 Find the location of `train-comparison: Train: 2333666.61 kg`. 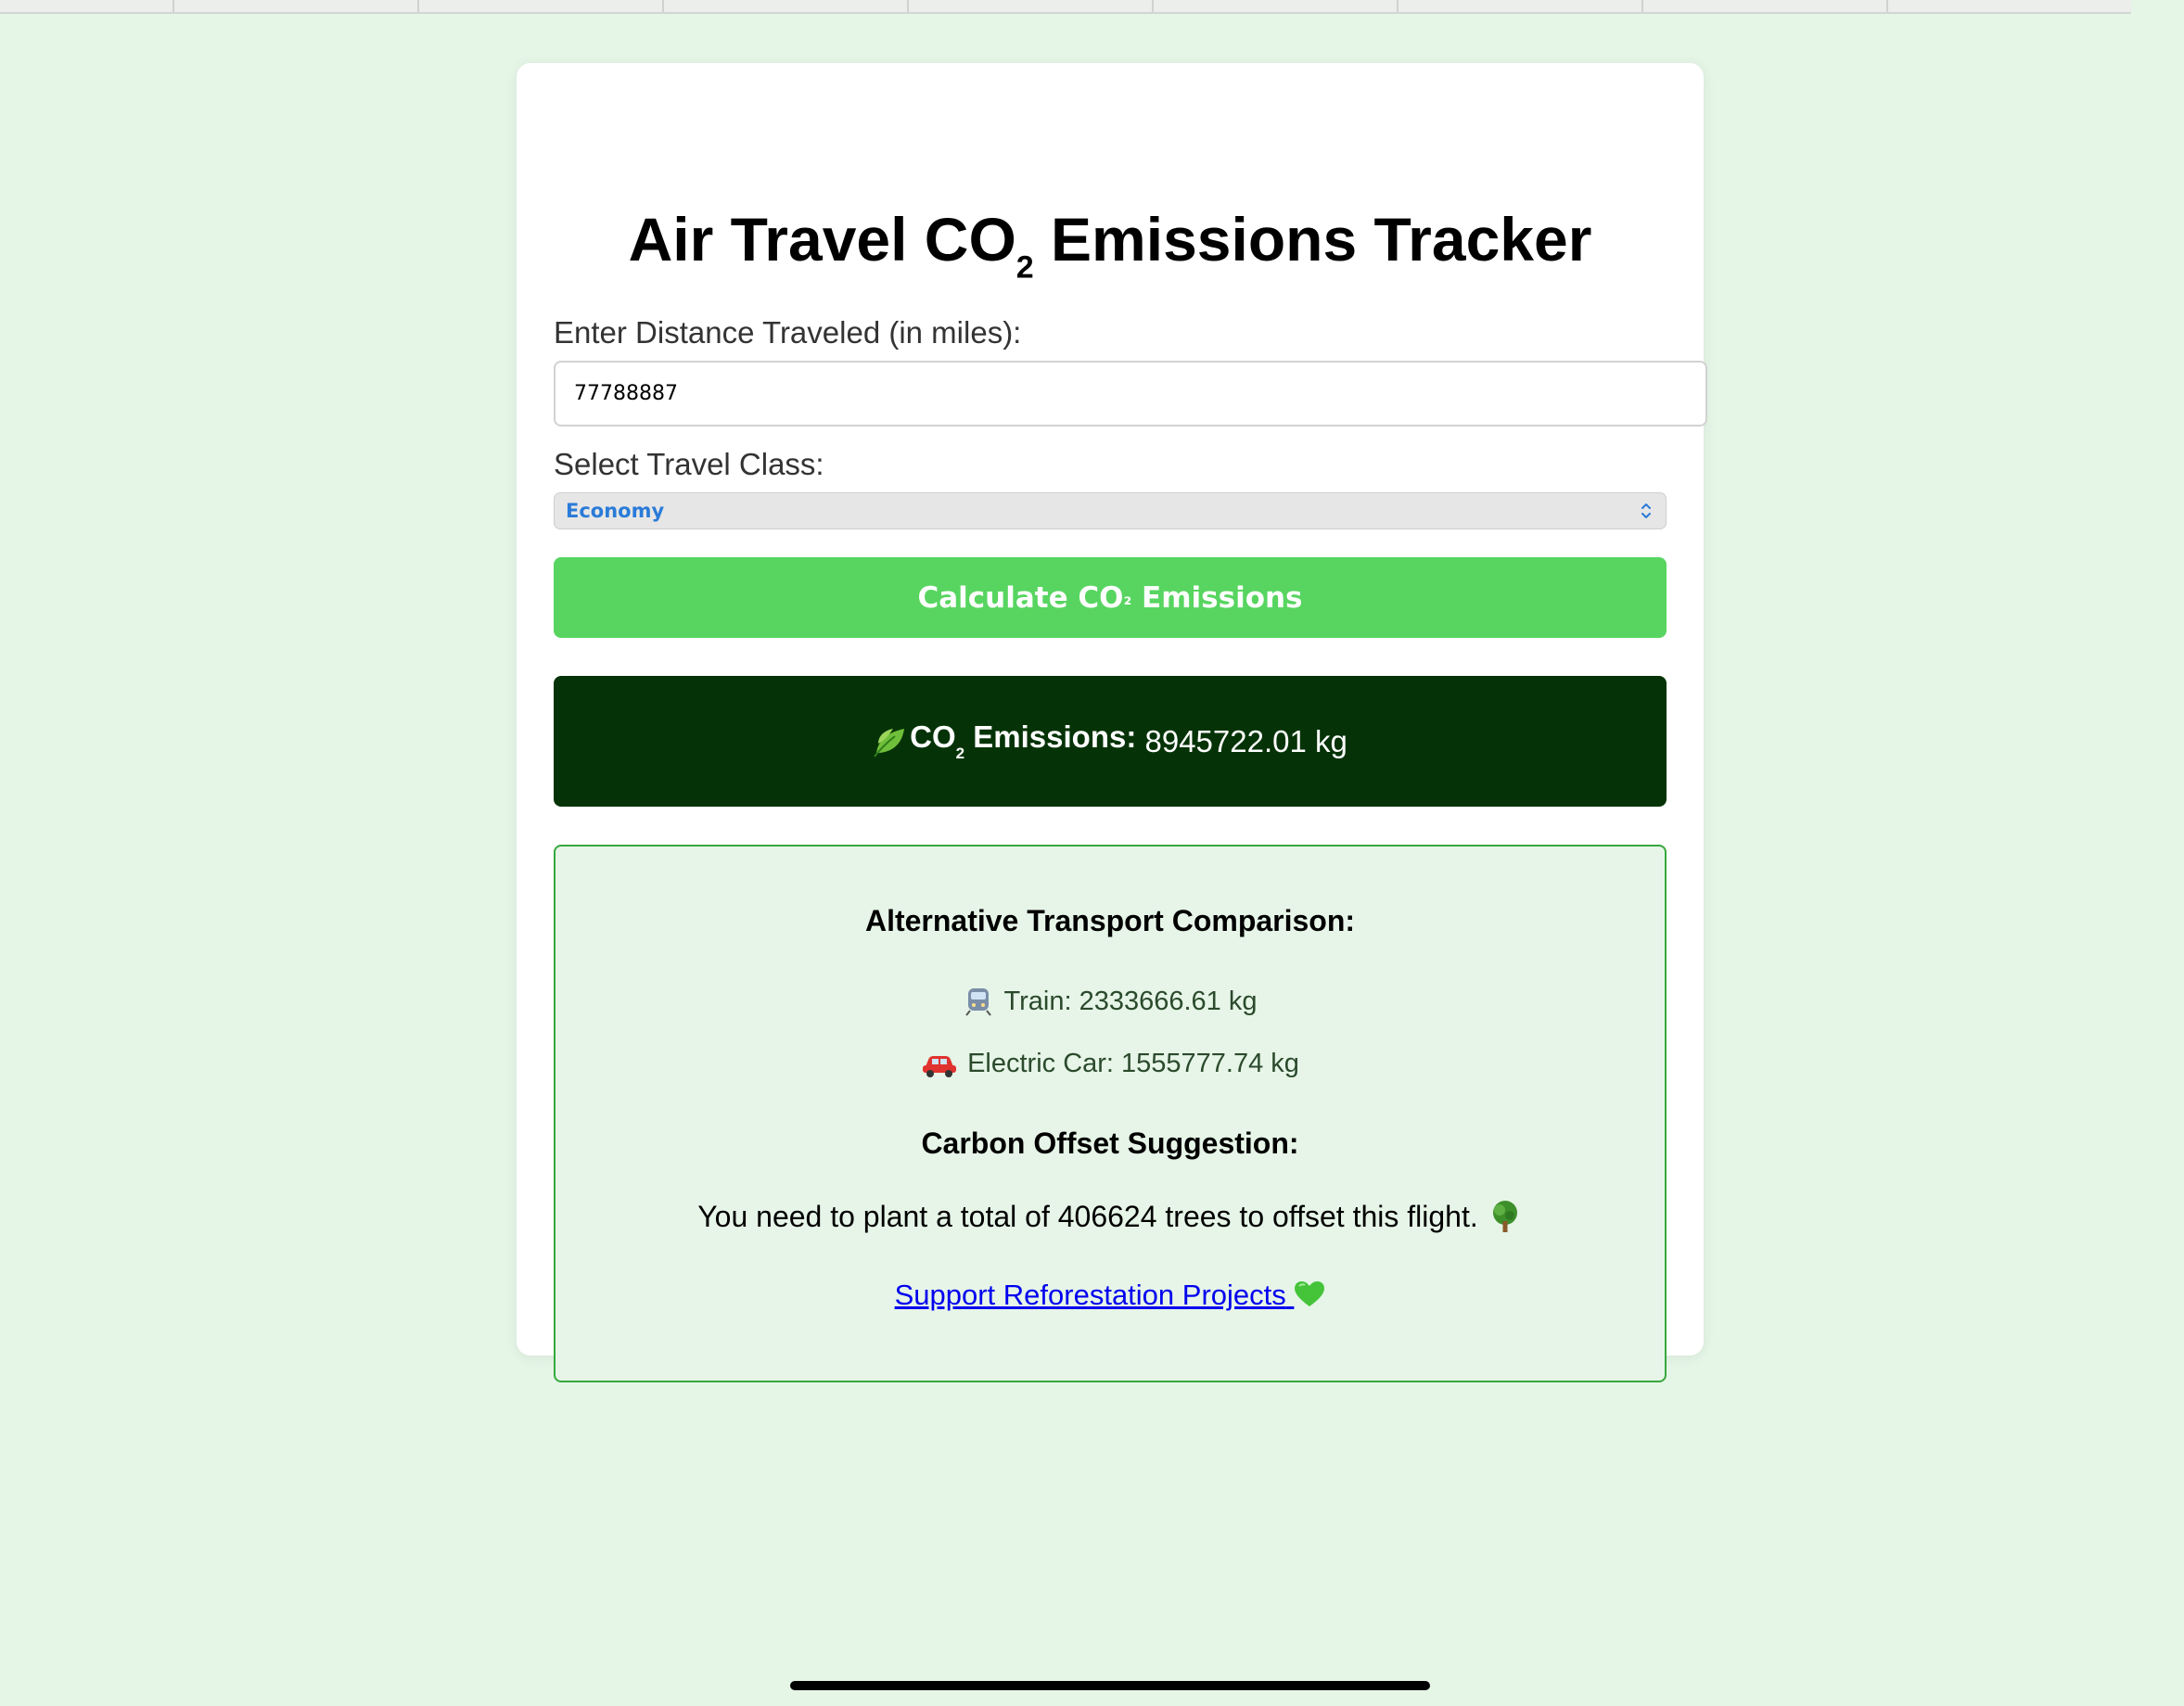

train-comparison: Train: 2333666.61 kg is located at coordinates (1110, 1001).